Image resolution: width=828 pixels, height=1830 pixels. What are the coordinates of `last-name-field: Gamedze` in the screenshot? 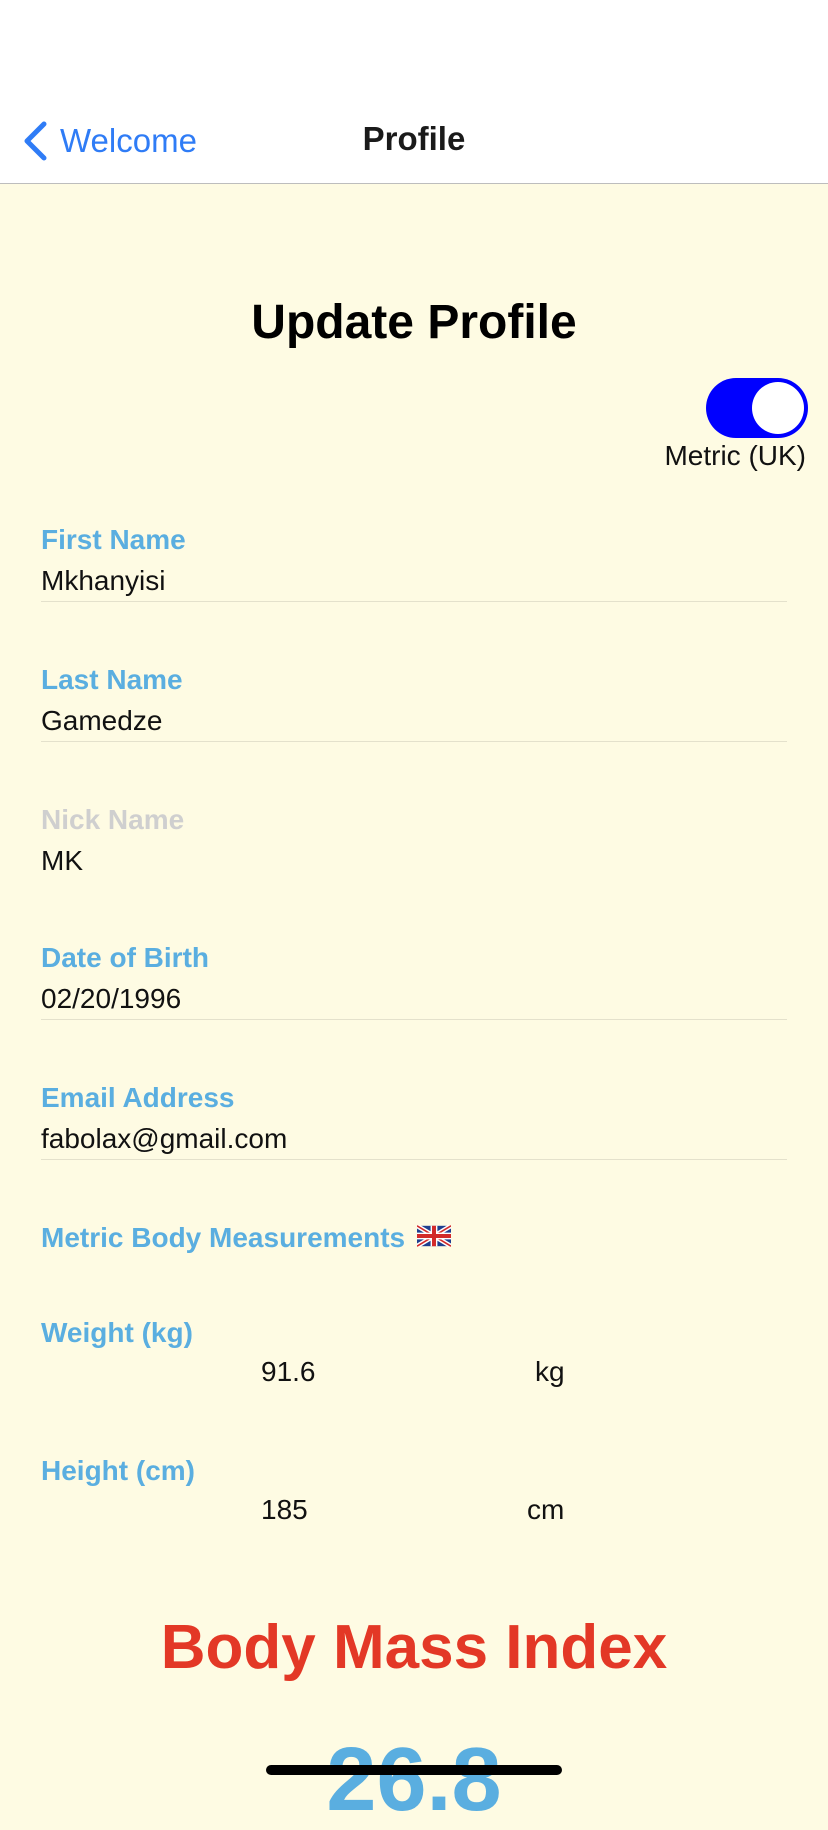 It's located at (414, 721).